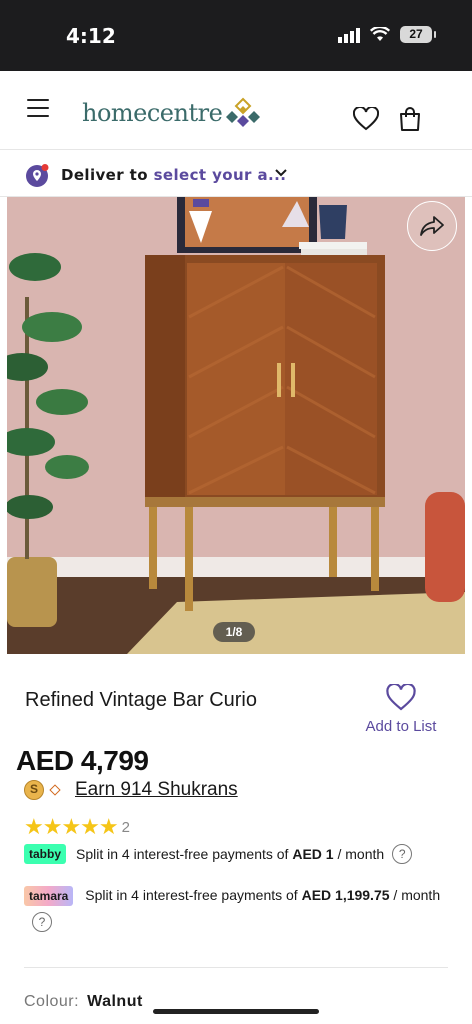 The width and height of the screenshot is (472, 1024). Describe the element at coordinates (52, 1001) in the screenshot. I see `colour-label: Colour:` at that location.